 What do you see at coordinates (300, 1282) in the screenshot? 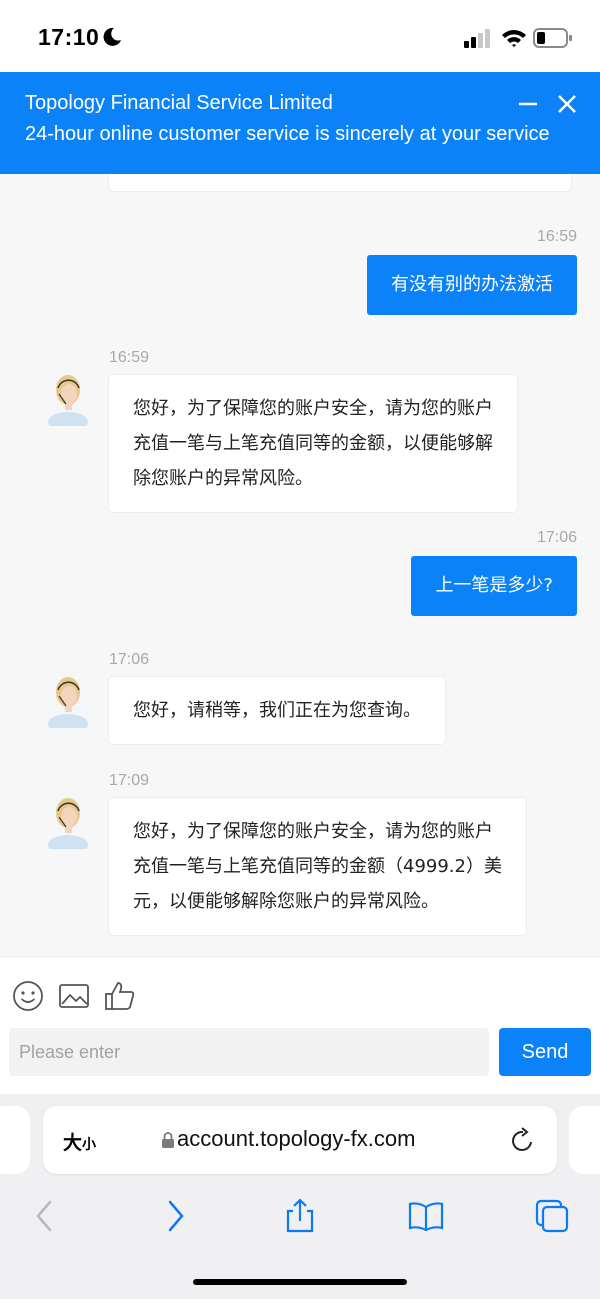
I see `home-indicator` at bounding box center [300, 1282].